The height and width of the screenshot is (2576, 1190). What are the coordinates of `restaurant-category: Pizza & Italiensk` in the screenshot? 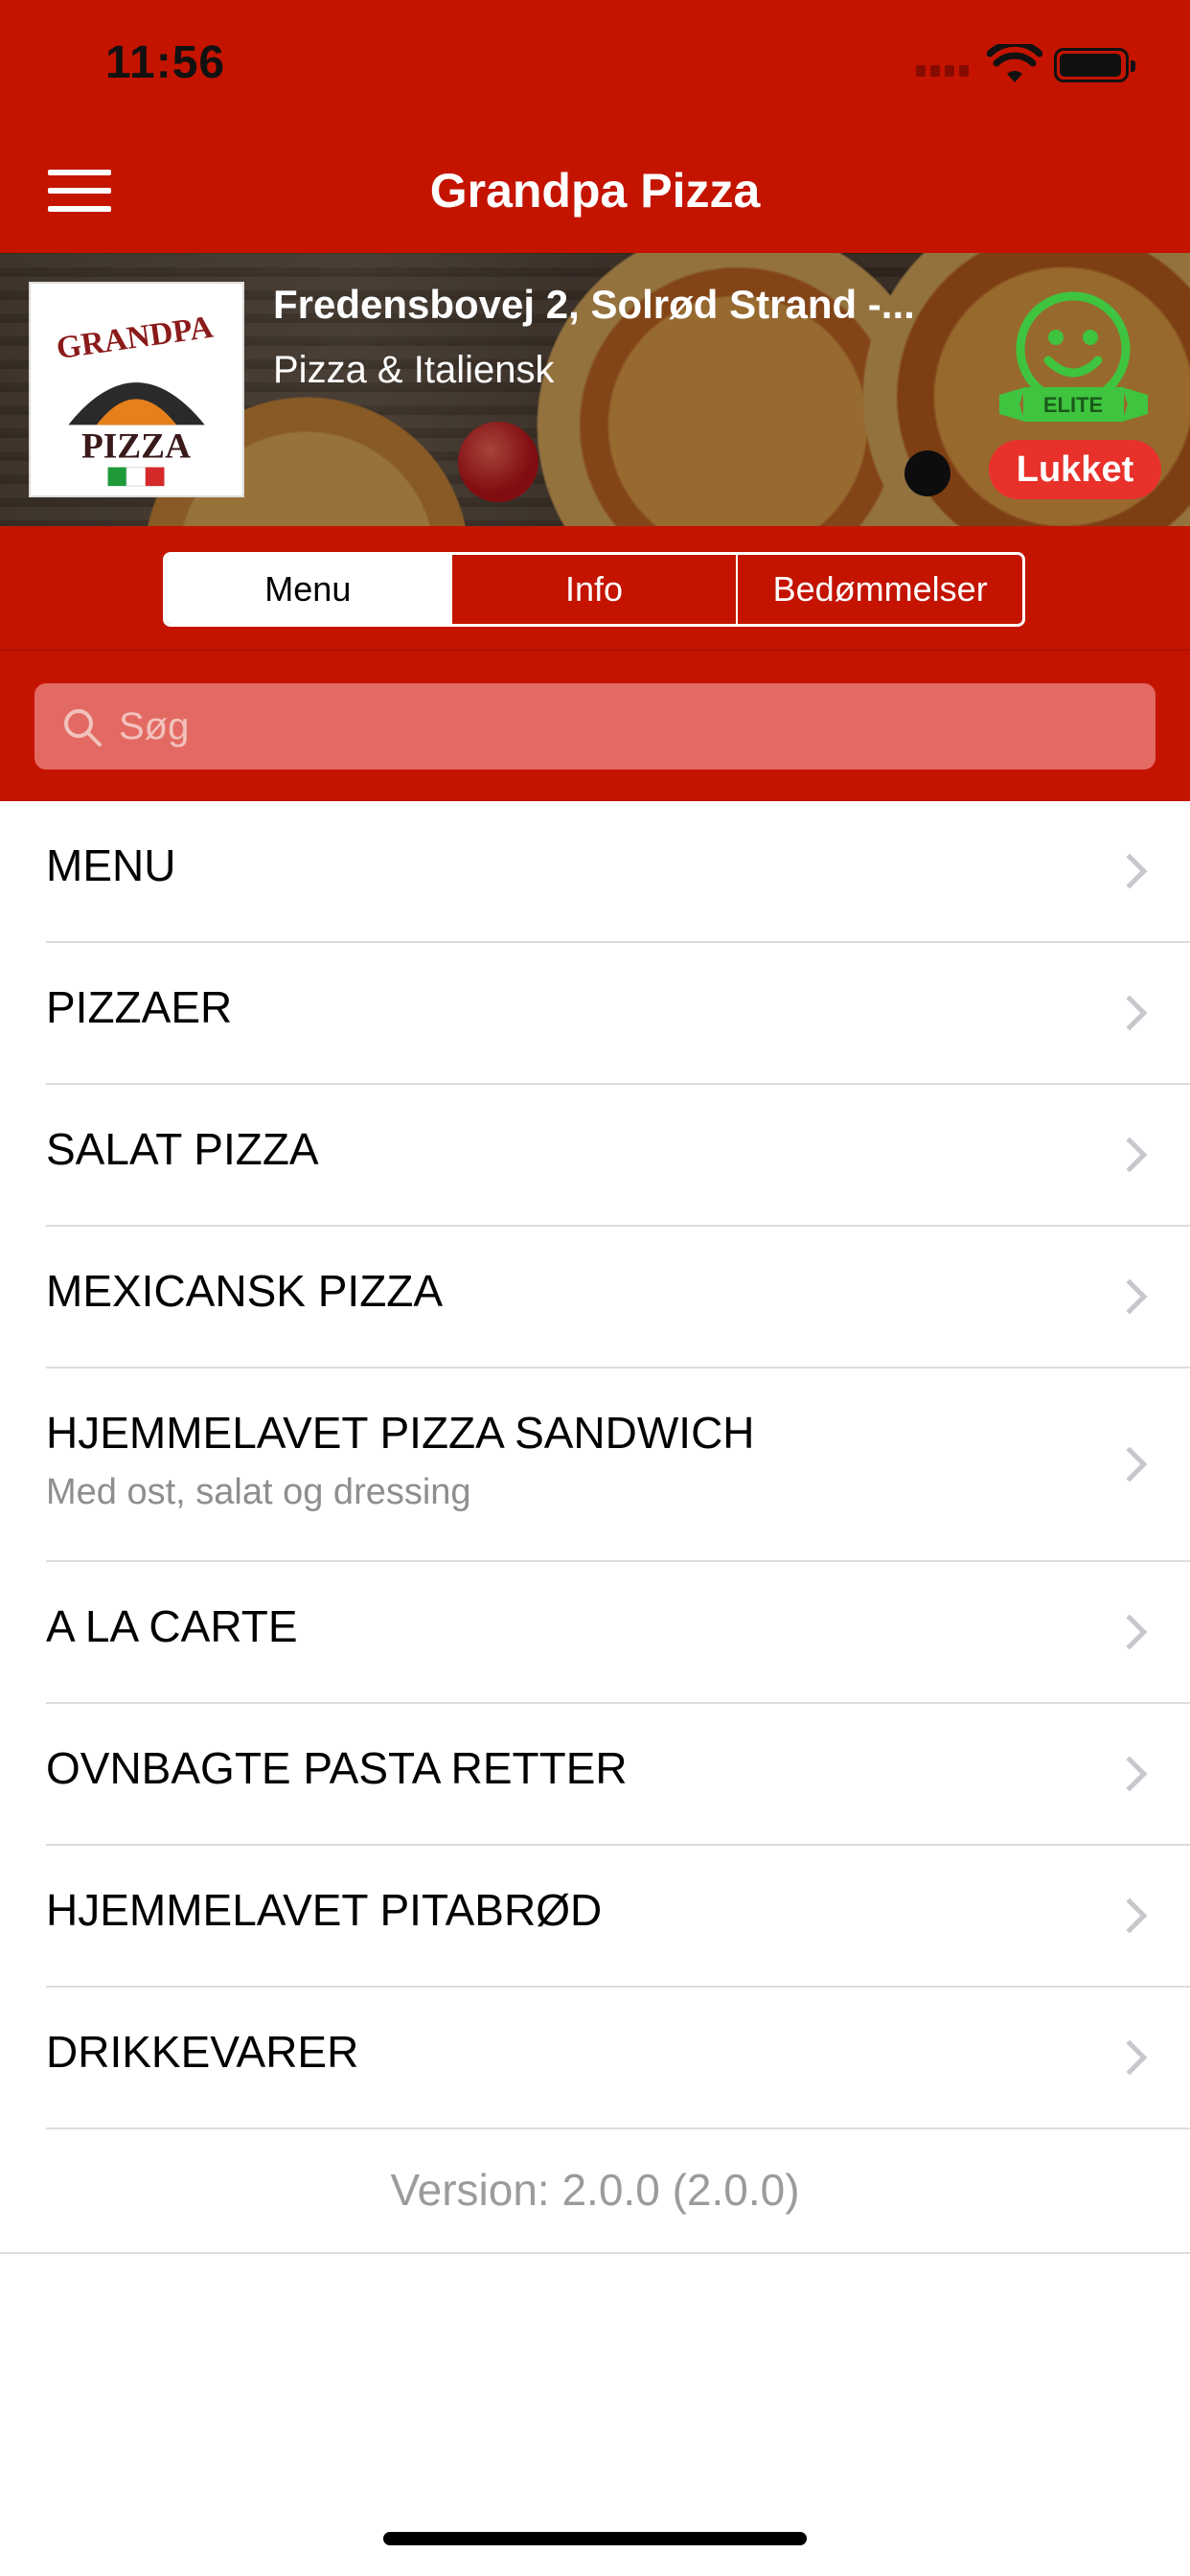 It's located at (414, 370).